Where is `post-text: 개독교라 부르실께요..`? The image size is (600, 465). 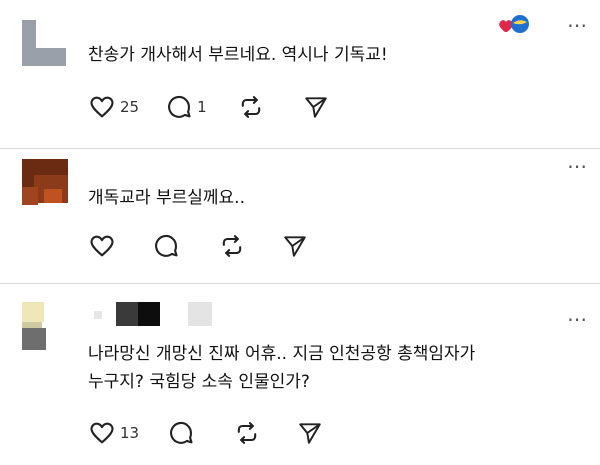 post-text: 개독교라 부르실께요.. is located at coordinates (166, 198).